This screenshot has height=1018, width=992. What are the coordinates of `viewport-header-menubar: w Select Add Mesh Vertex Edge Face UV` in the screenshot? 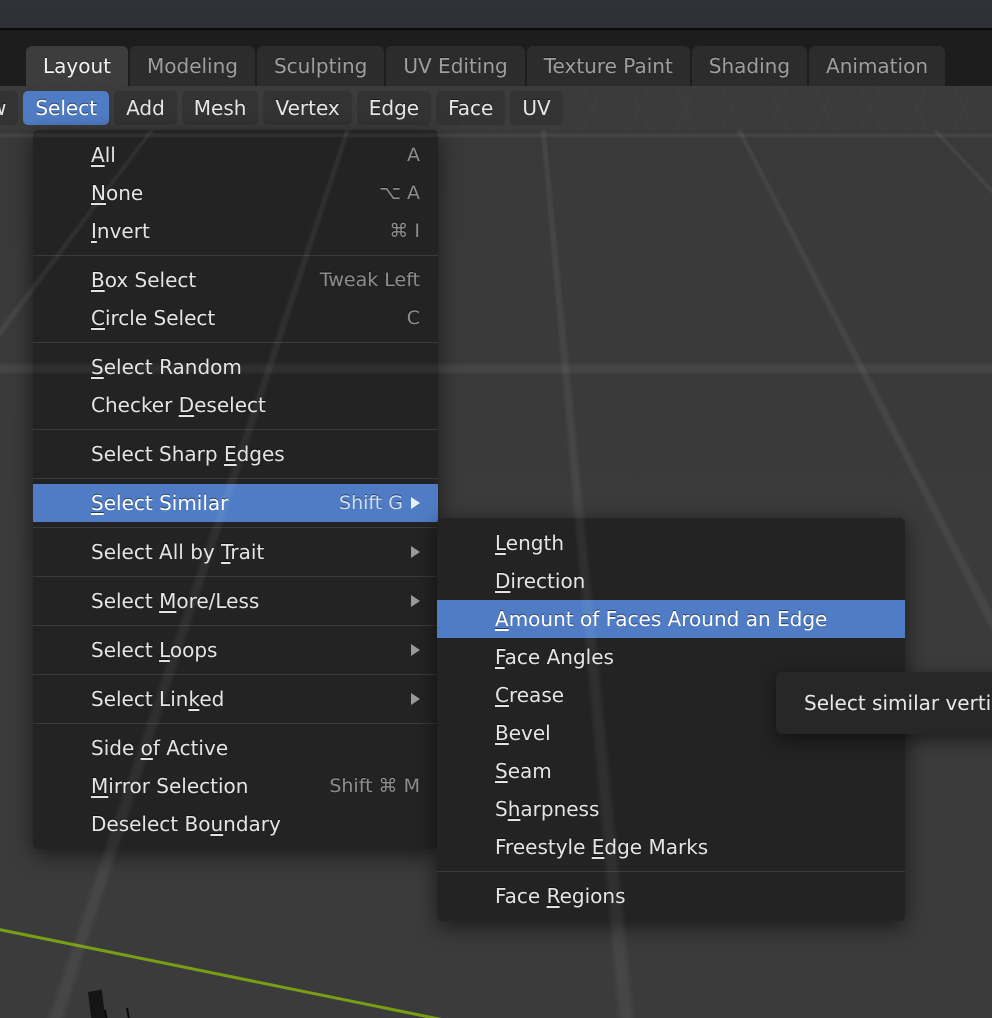 It's located at (496, 108).